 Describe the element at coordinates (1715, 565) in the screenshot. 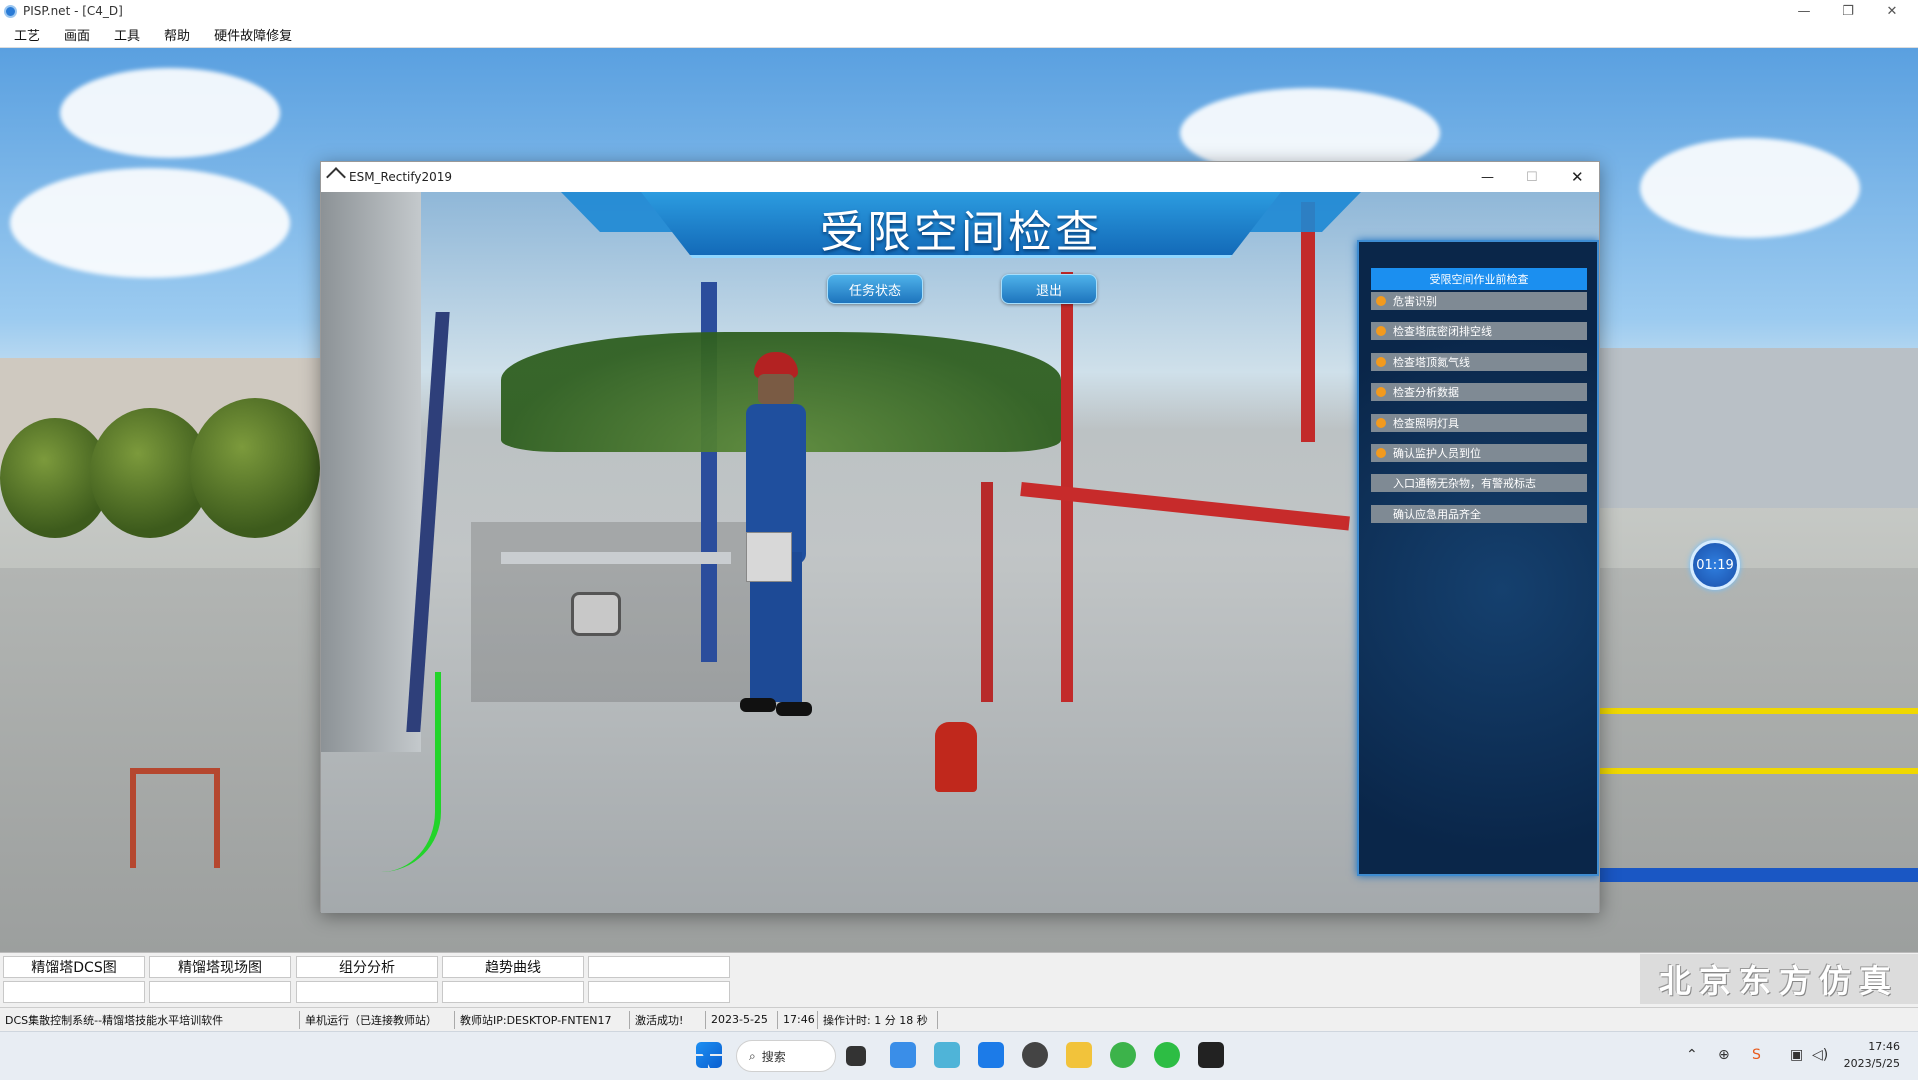

I see `timer-badge: 01:19` at that location.